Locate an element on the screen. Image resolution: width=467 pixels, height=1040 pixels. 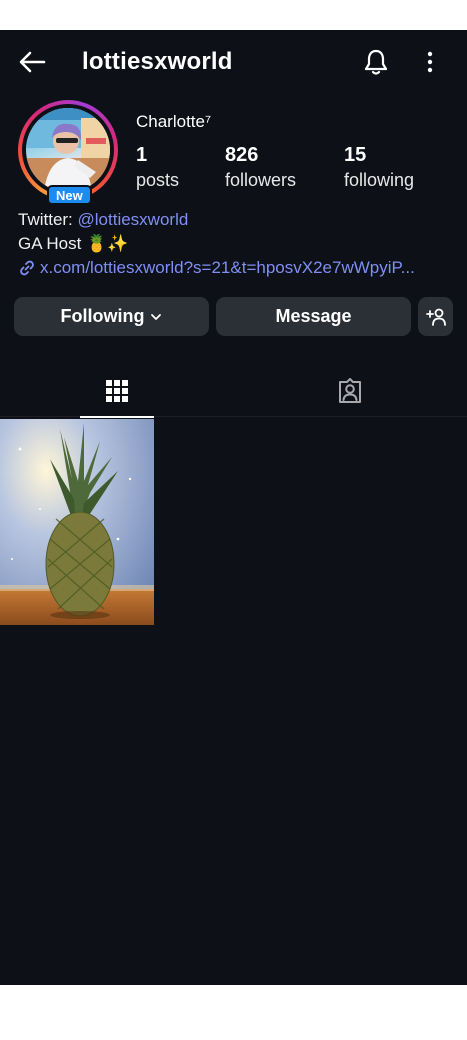
display-name: Charlotte⁷ is located at coordinates (174, 121).